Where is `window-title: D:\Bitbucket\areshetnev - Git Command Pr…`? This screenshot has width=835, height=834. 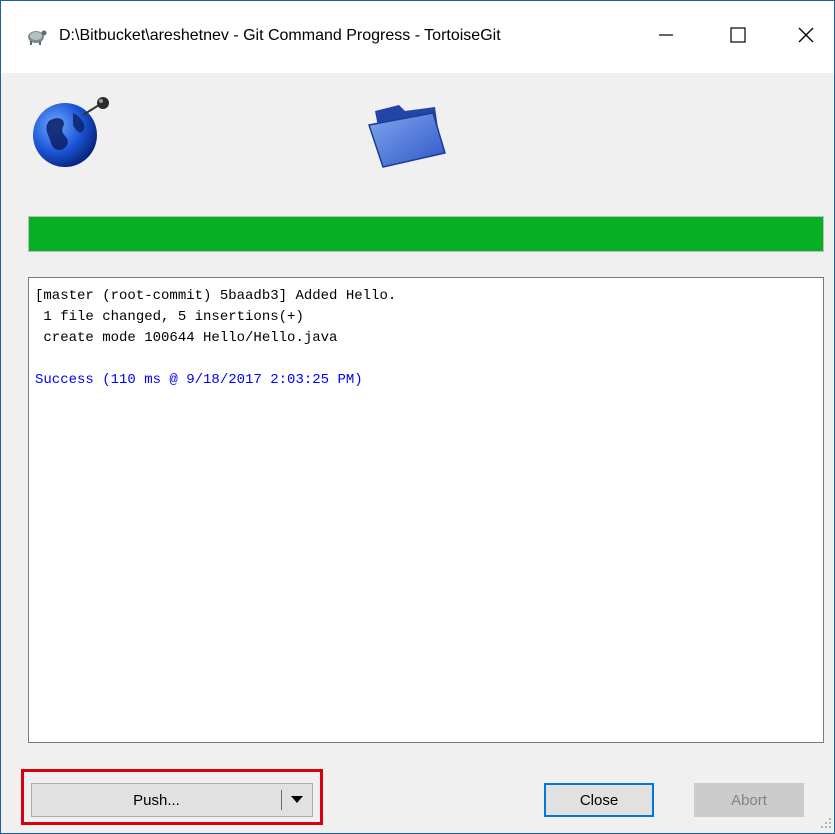
window-title: D:\Bitbucket\areshetnev - Git Command Pr… is located at coordinates (280, 35).